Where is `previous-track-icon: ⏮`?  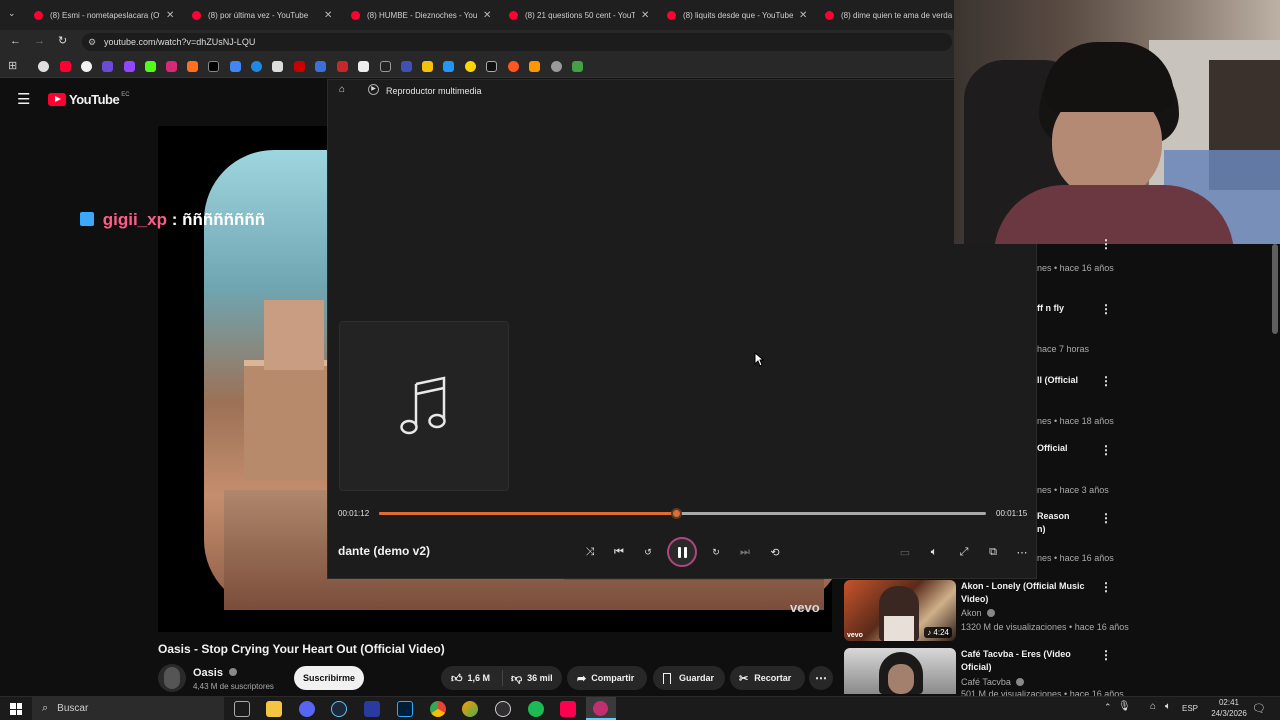 previous-track-icon: ⏮ is located at coordinates (619, 552).